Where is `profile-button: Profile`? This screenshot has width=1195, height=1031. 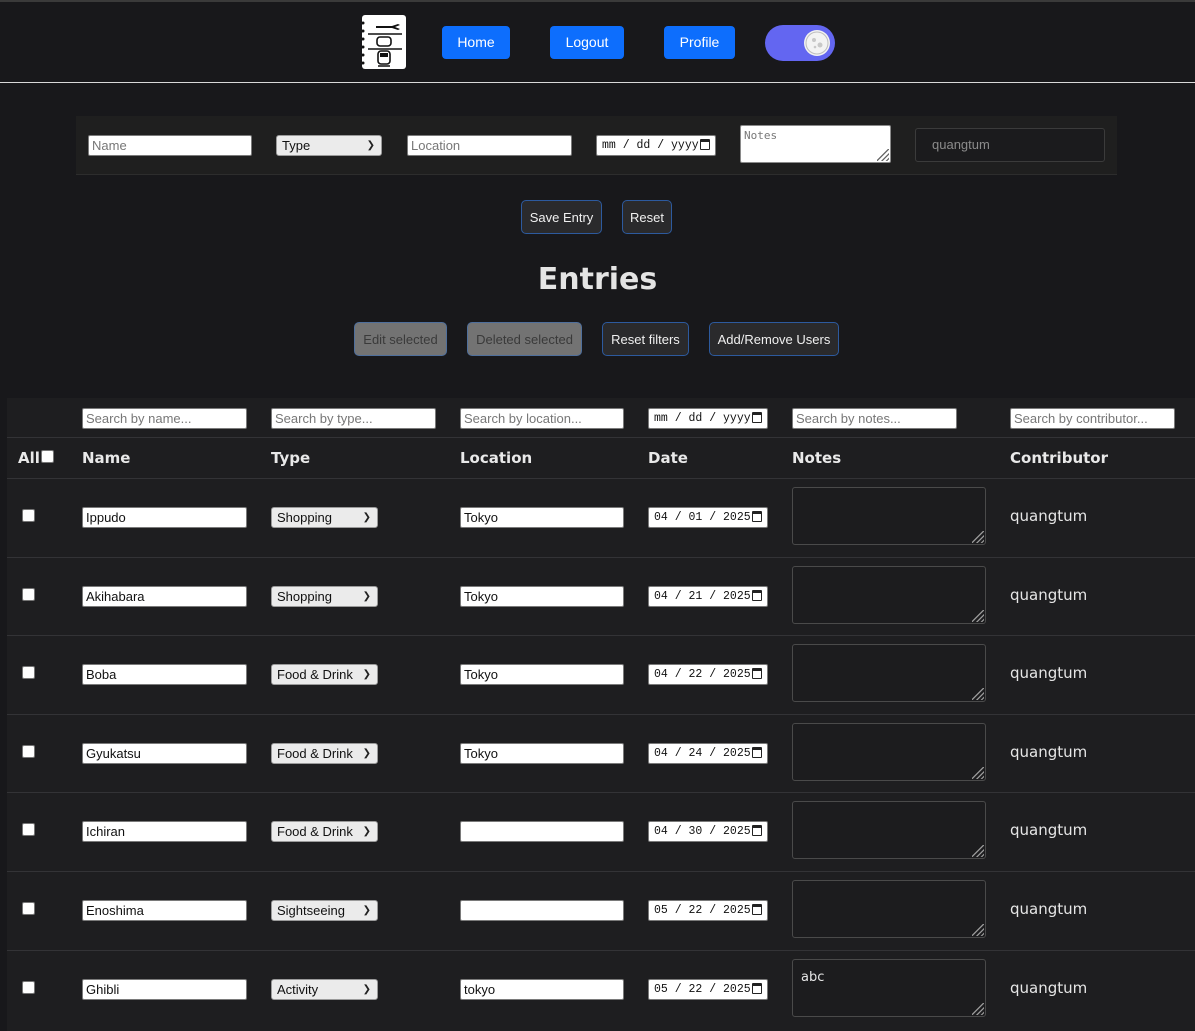 profile-button: Profile is located at coordinates (699, 42).